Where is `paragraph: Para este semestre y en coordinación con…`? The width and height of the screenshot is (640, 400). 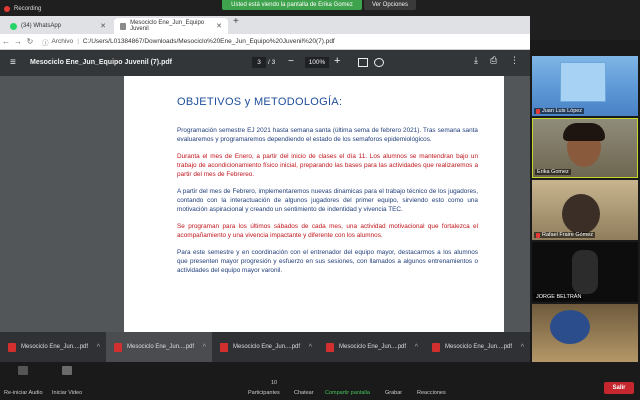 paragraph: Para este semestre y en coordinación con… is located at coordinates (327, 261).